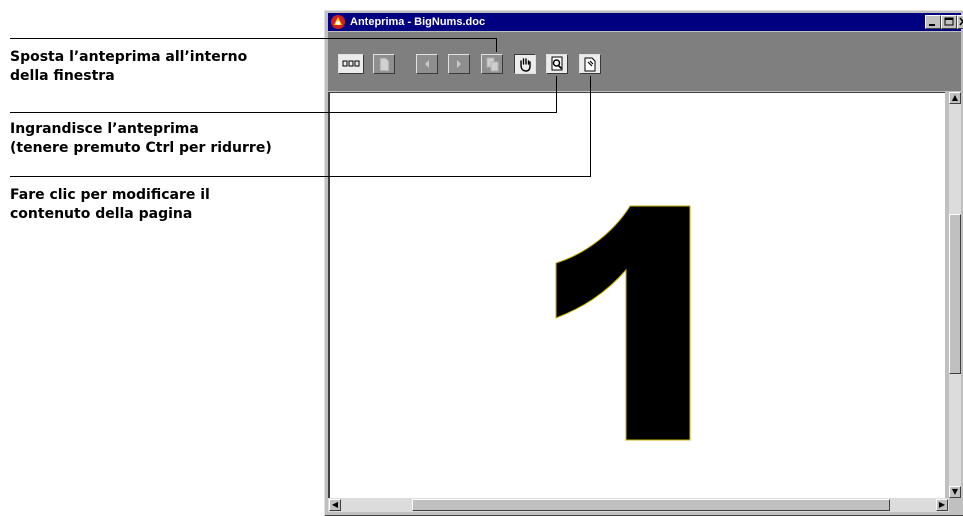 This screenshot has width=963, height=516. I want to click on page-icon, so click(384, 64).